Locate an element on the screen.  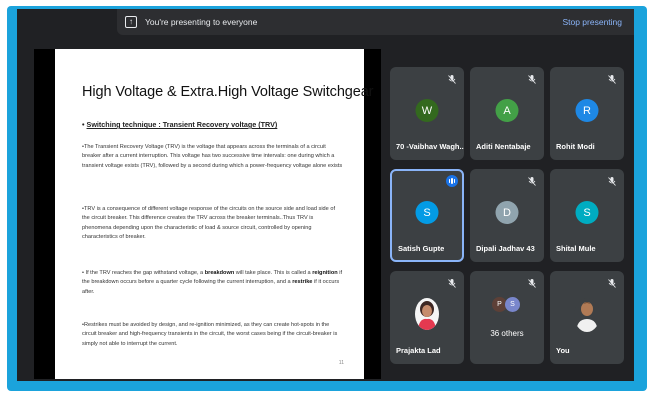
self-photo is located at coordinates (587, 315).